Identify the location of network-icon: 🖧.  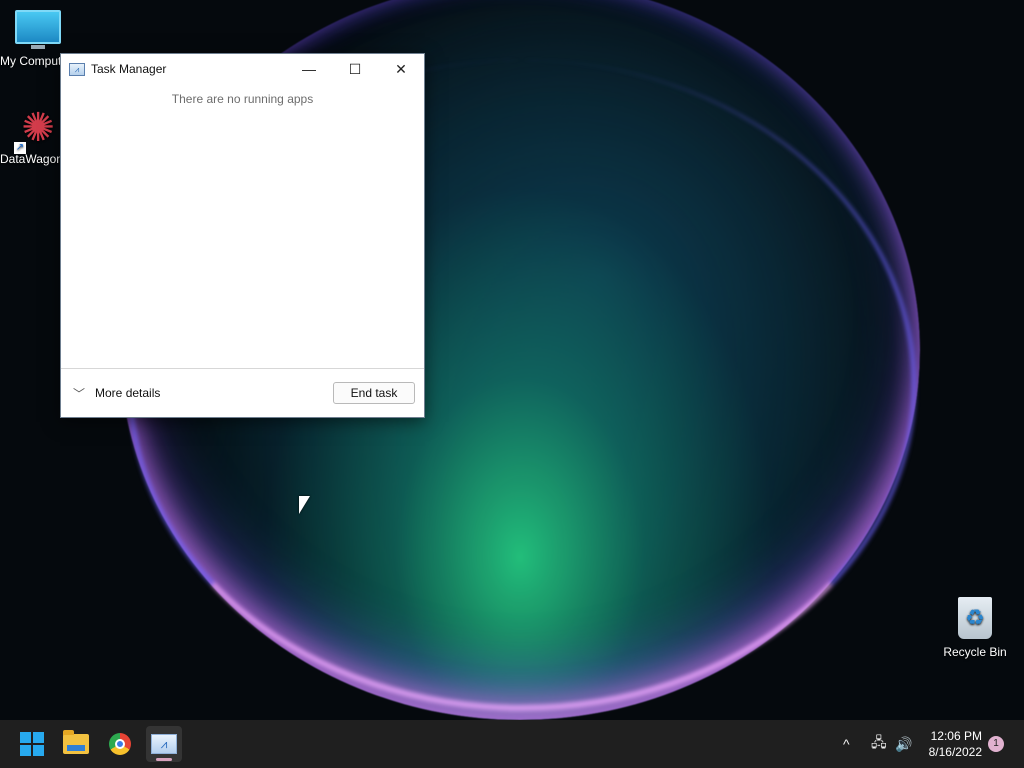
(879, 742).